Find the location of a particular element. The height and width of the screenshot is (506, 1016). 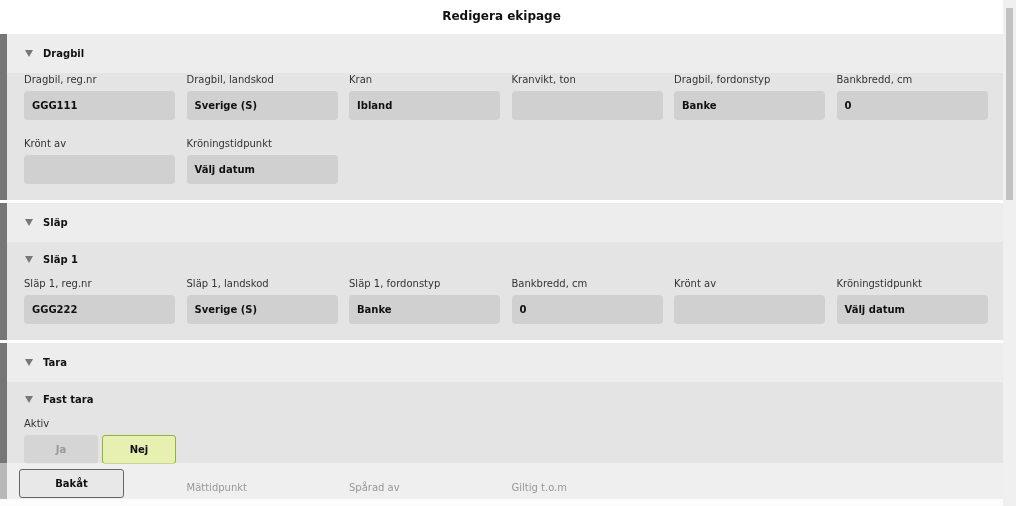

field-label: Dragbil, fordonstyp is located at coordinates (722, 79).